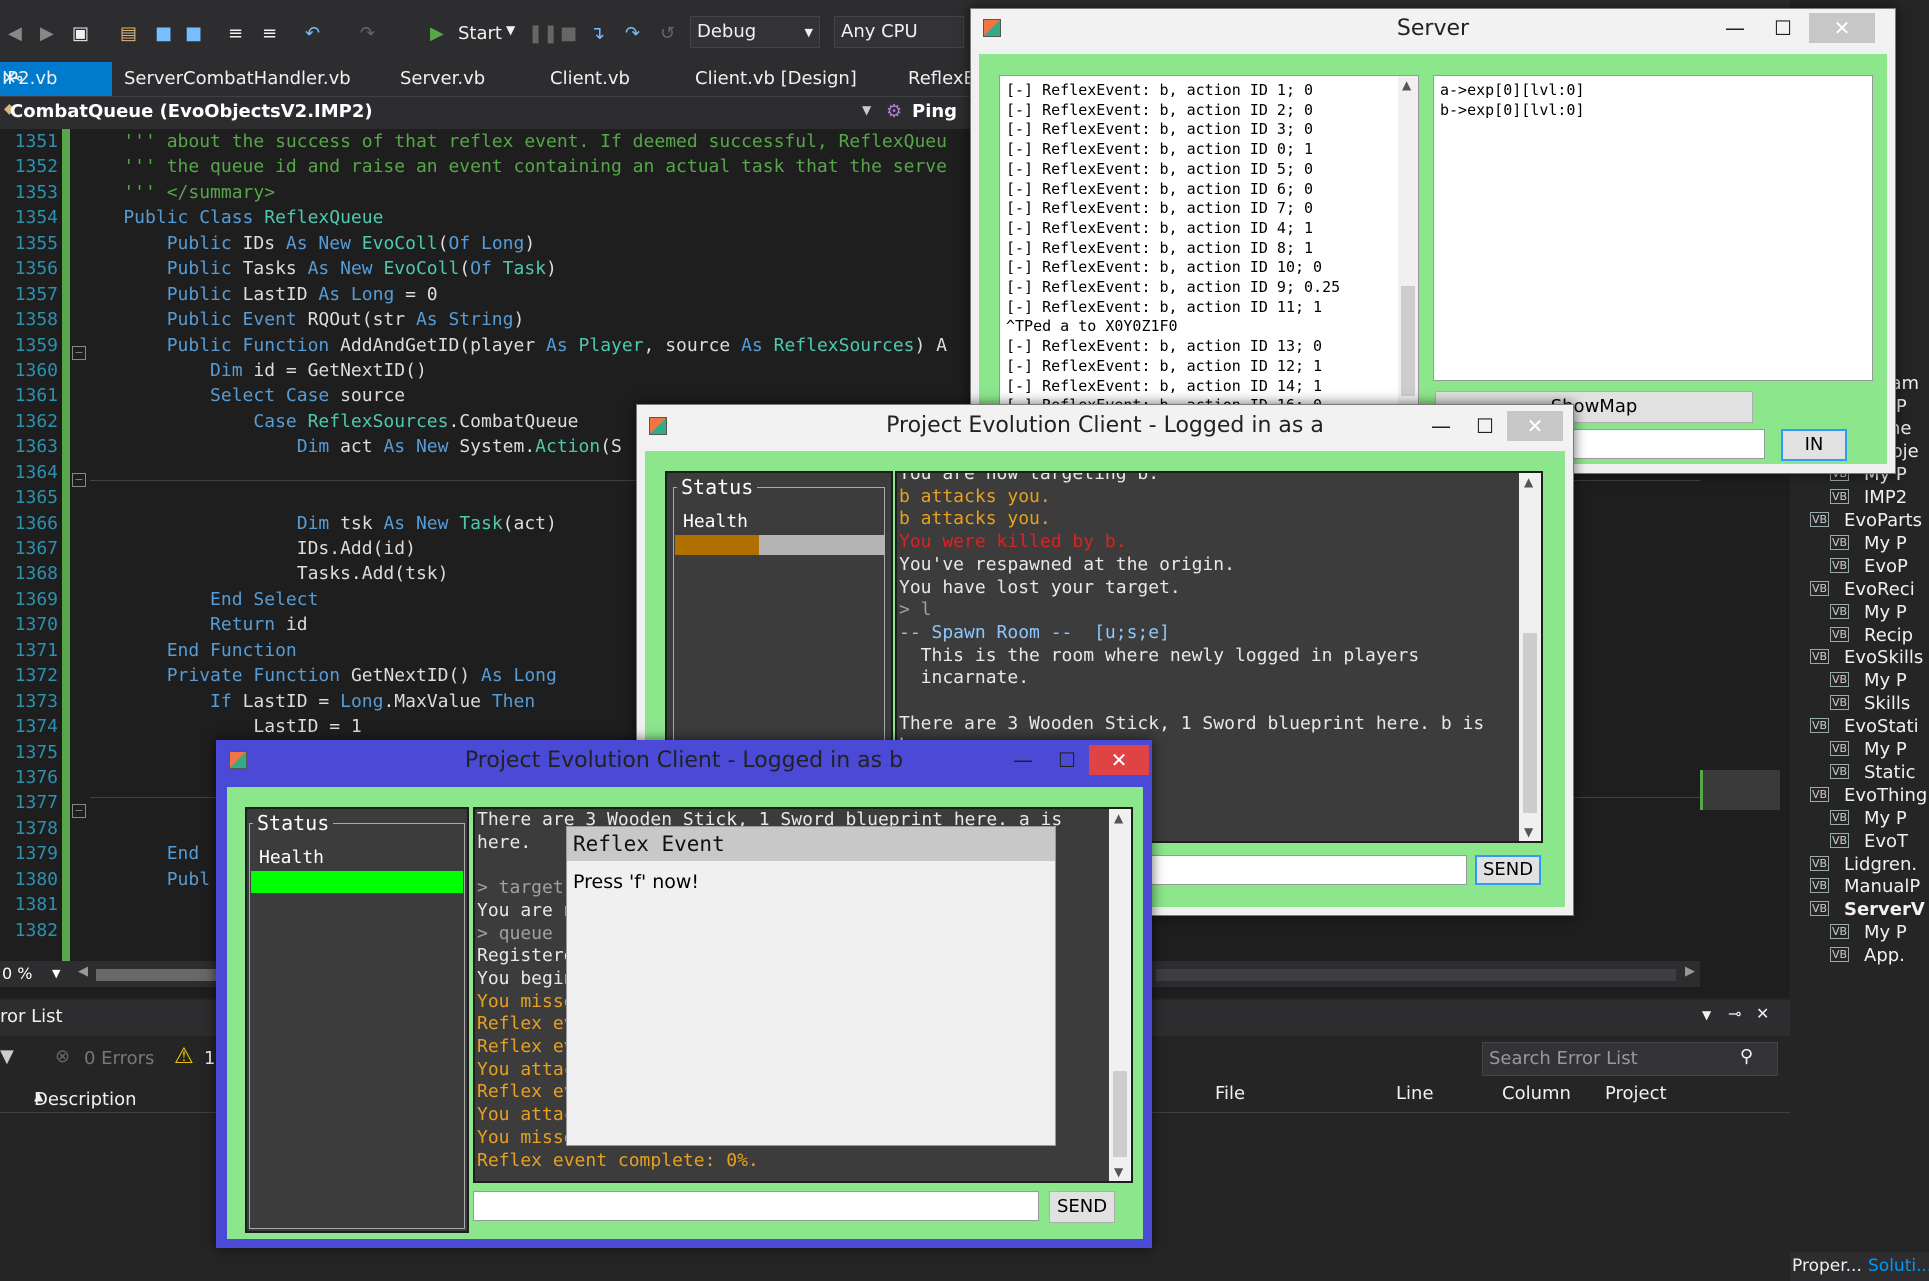  What do you see at coordinates (209, 1058) in the screenshot?
I see `warnings-filter-button: 1` at bounding box center [209, 1058].